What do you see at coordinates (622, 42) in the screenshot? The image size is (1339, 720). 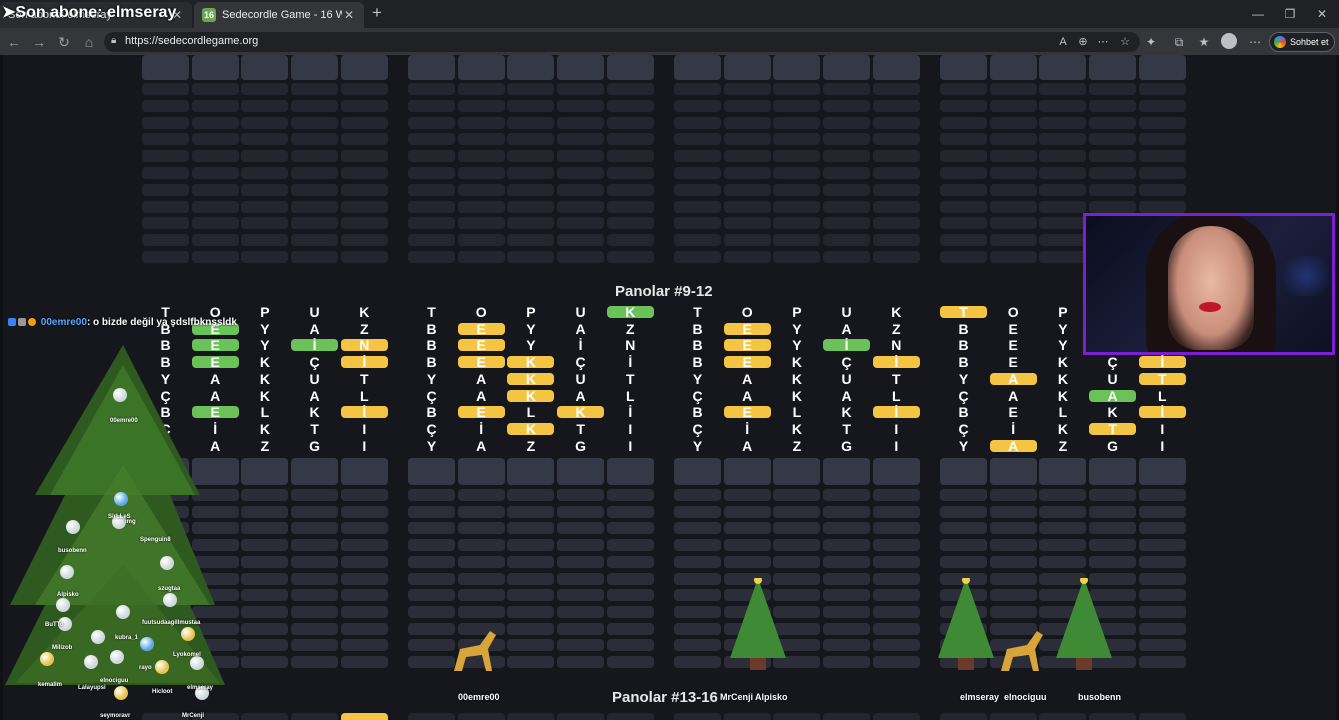 I see `address-bar: 🔒︎ https://sedecordlegame.org A ⊕ ⋯ ☆` at bounding box center [622, 42].